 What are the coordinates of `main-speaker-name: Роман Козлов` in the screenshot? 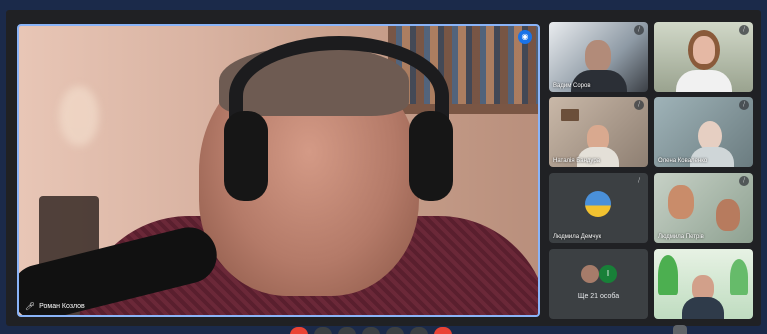 It's located at (62, 306).